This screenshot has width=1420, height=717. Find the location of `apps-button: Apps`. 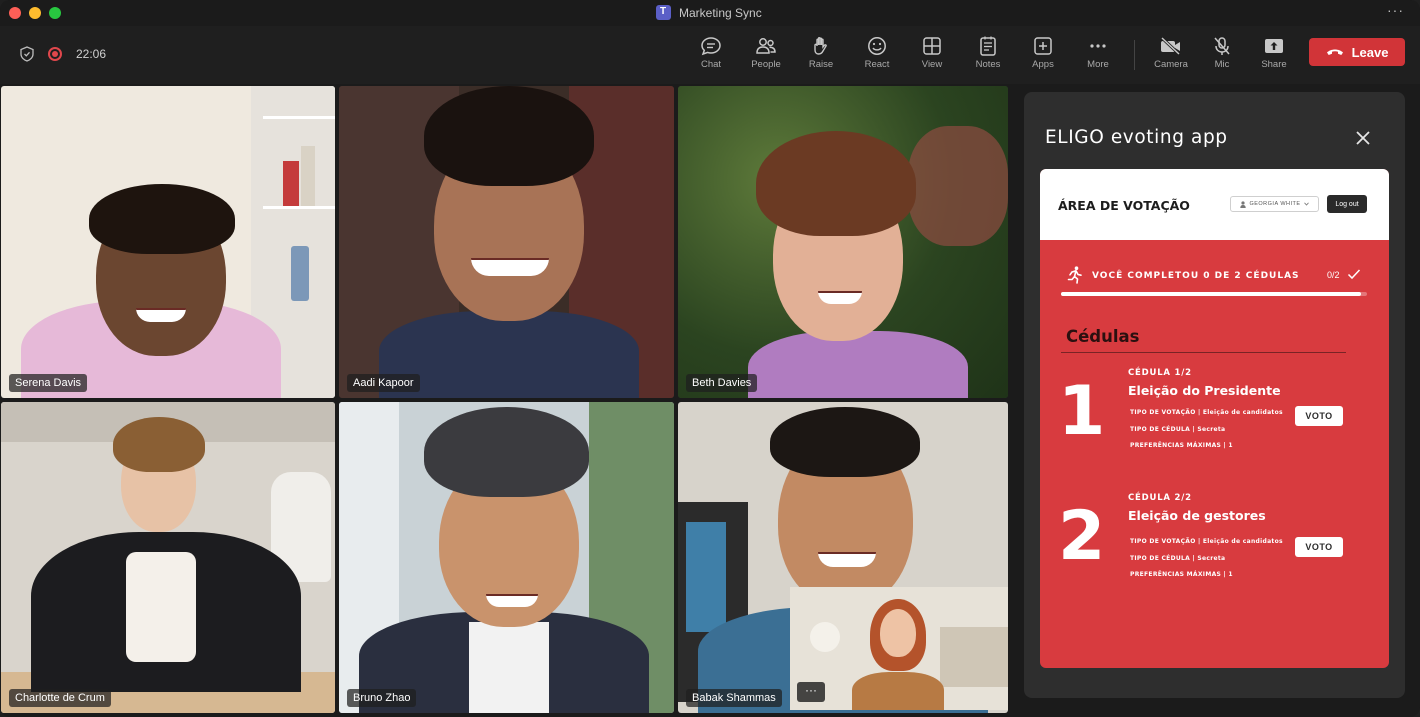

apps-button: Apps is located at coordinates (1043, 53).